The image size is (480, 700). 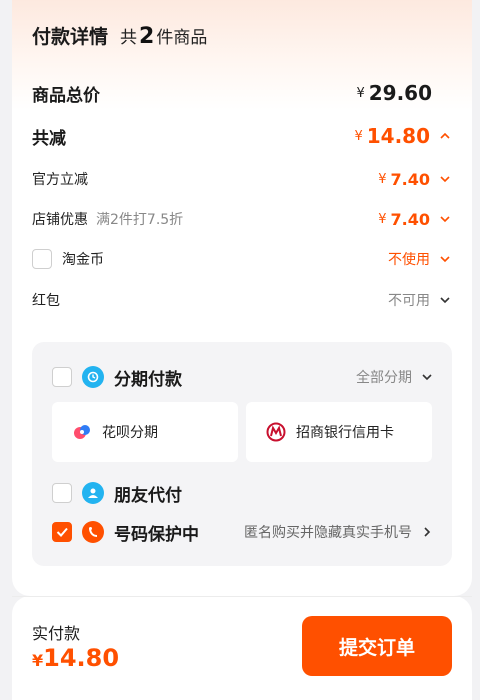 I want to click on redpacket-row: 红包 不可用, so click(x=242, y=300).